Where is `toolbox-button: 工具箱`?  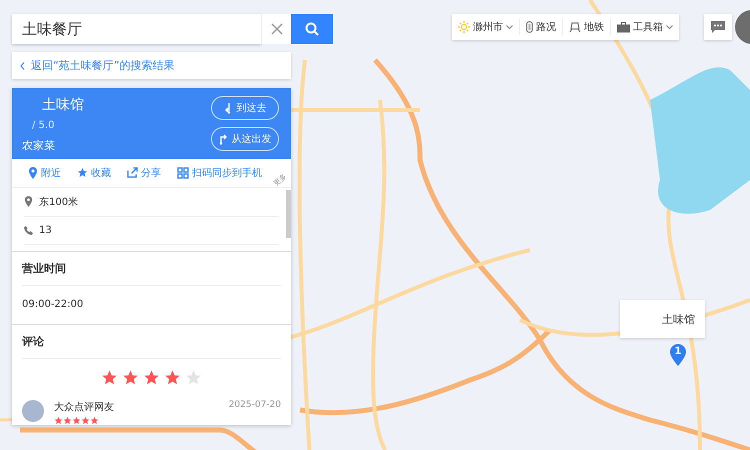
toolbox-button: 工具箱 is located at coordinates (645, 27).